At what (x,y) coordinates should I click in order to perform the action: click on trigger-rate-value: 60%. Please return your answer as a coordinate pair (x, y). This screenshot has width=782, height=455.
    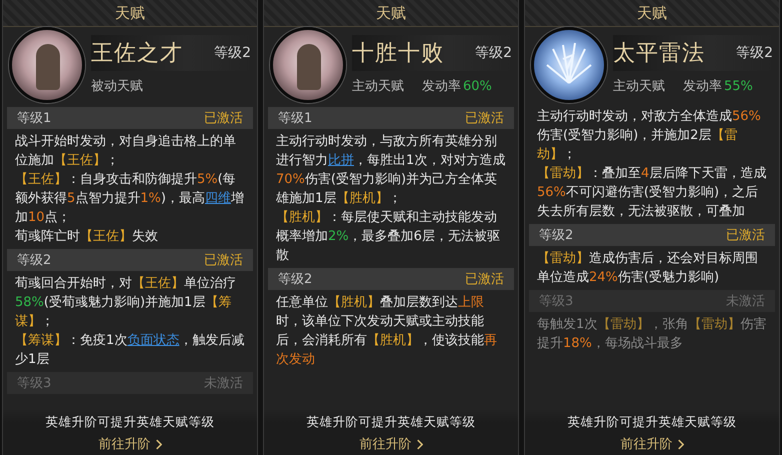
    Looking at the image, I should click on (477, 86).